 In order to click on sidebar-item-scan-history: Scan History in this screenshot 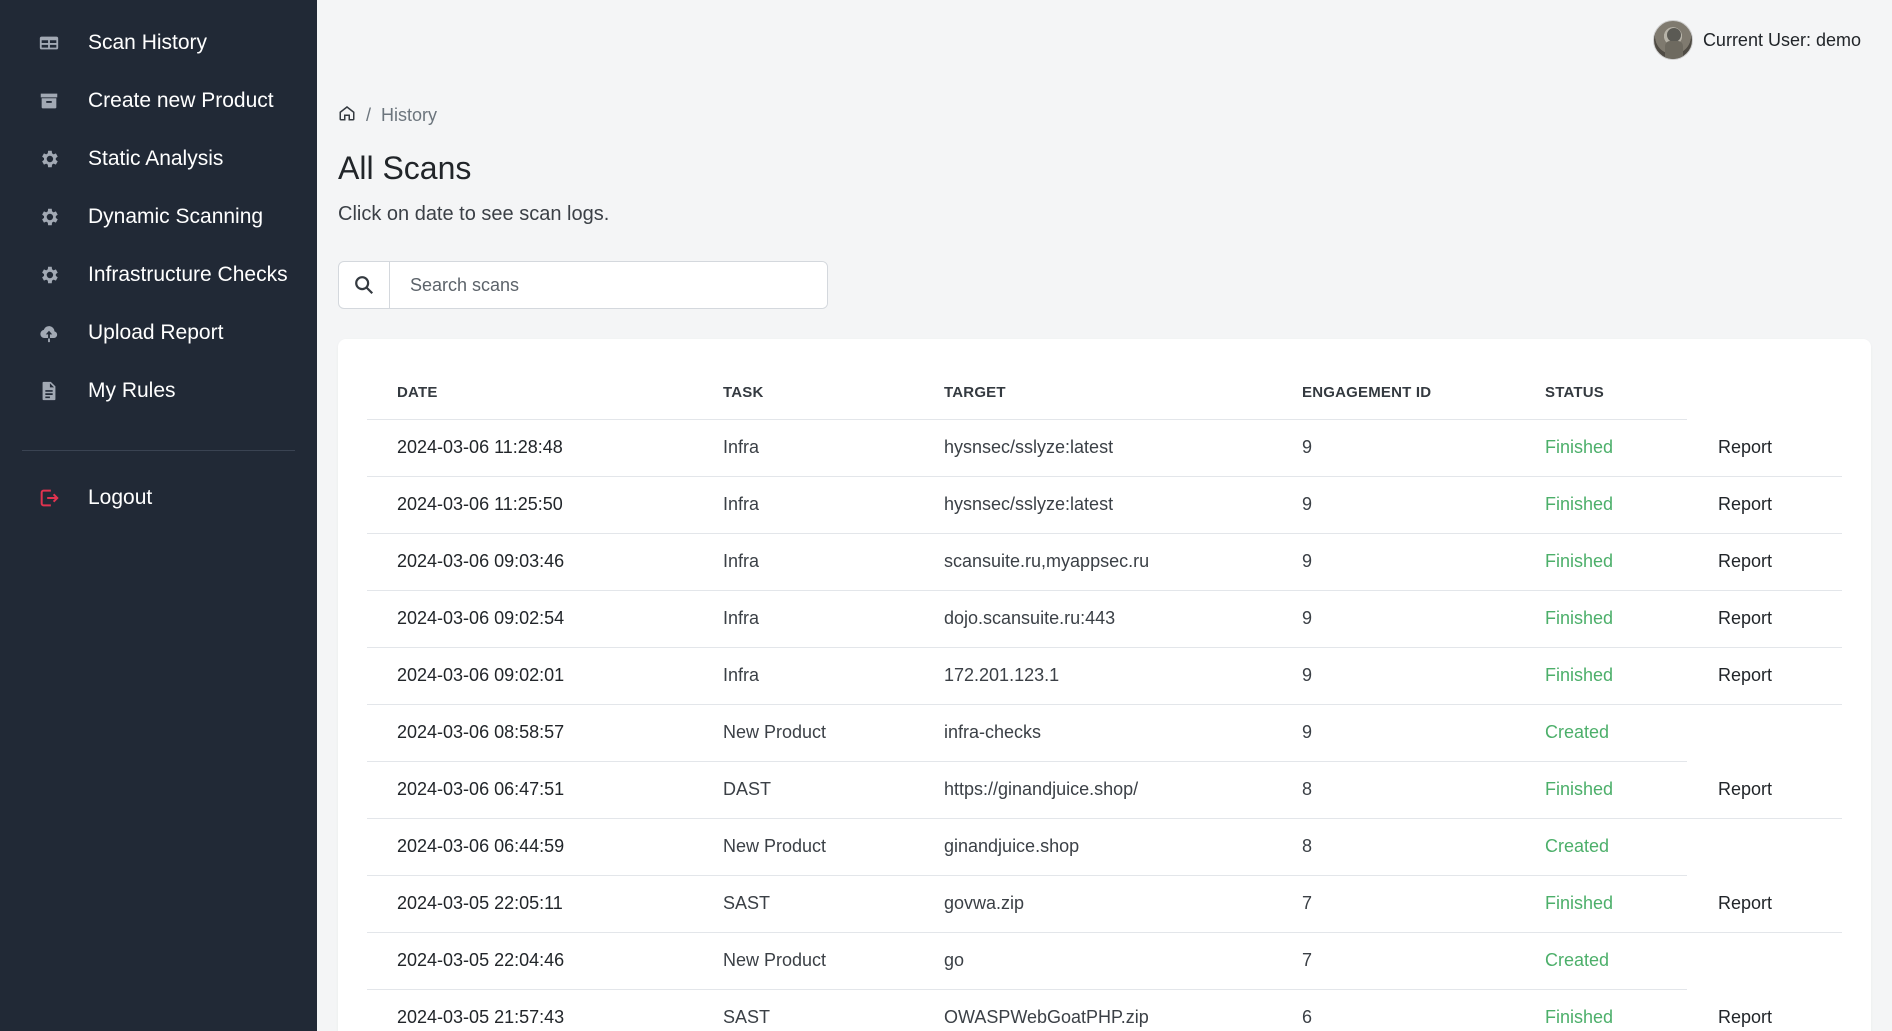, I will do `click(158, 43)`.